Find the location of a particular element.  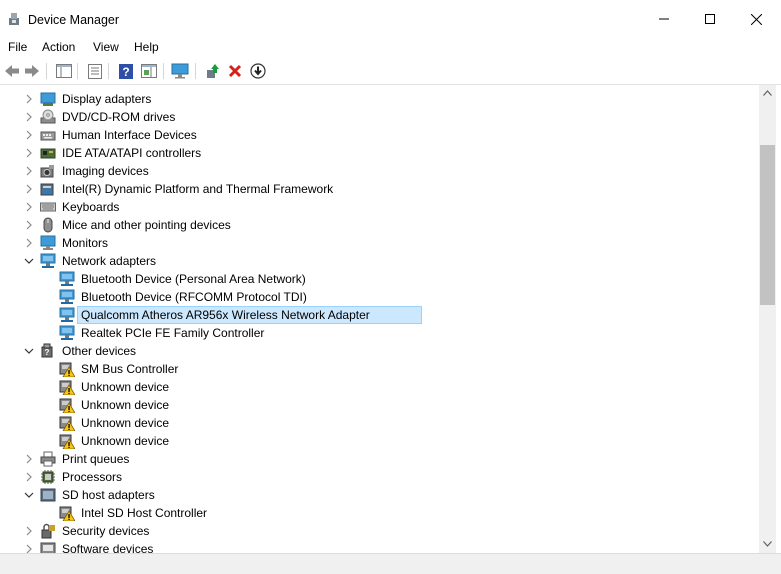

network-adapter-icon is located at coordinates (48, 260).